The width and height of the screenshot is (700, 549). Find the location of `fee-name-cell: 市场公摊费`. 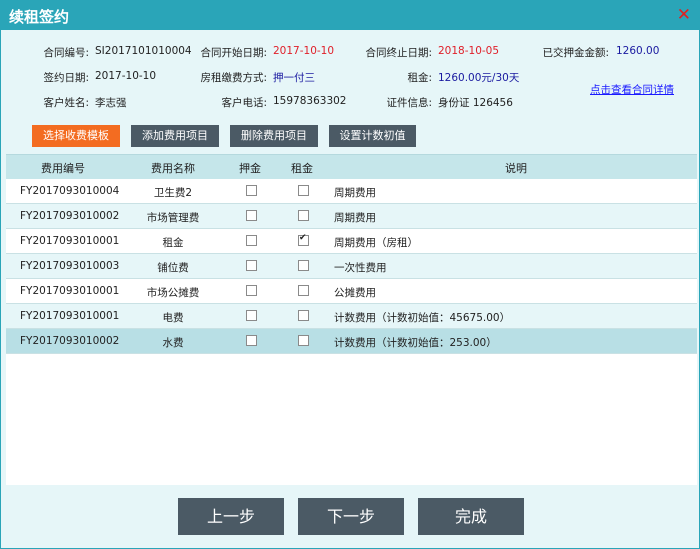

fee-name-cell: 市场公摊费 is located at coordinates (173, 293).